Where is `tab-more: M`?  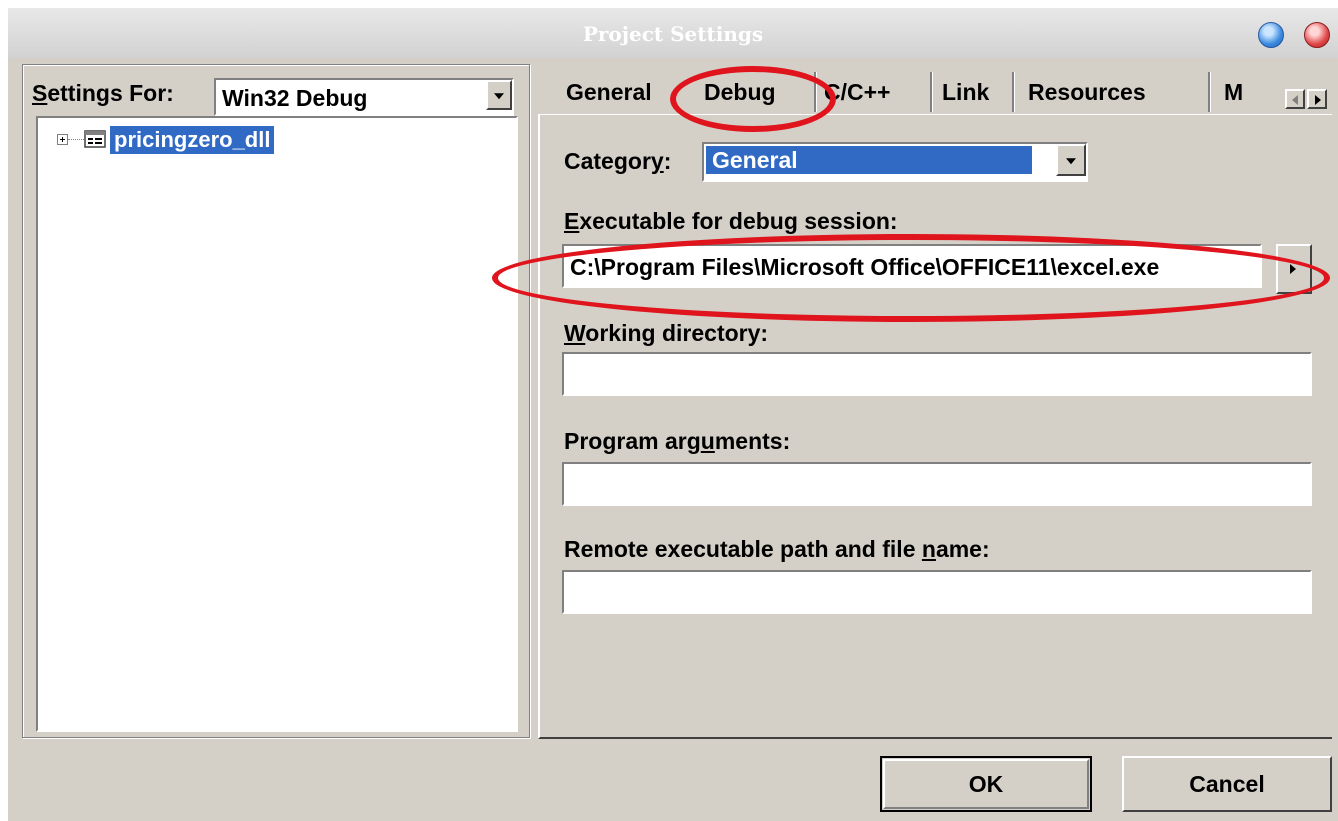
tab-more: M is located at coordinates (1233, 92).